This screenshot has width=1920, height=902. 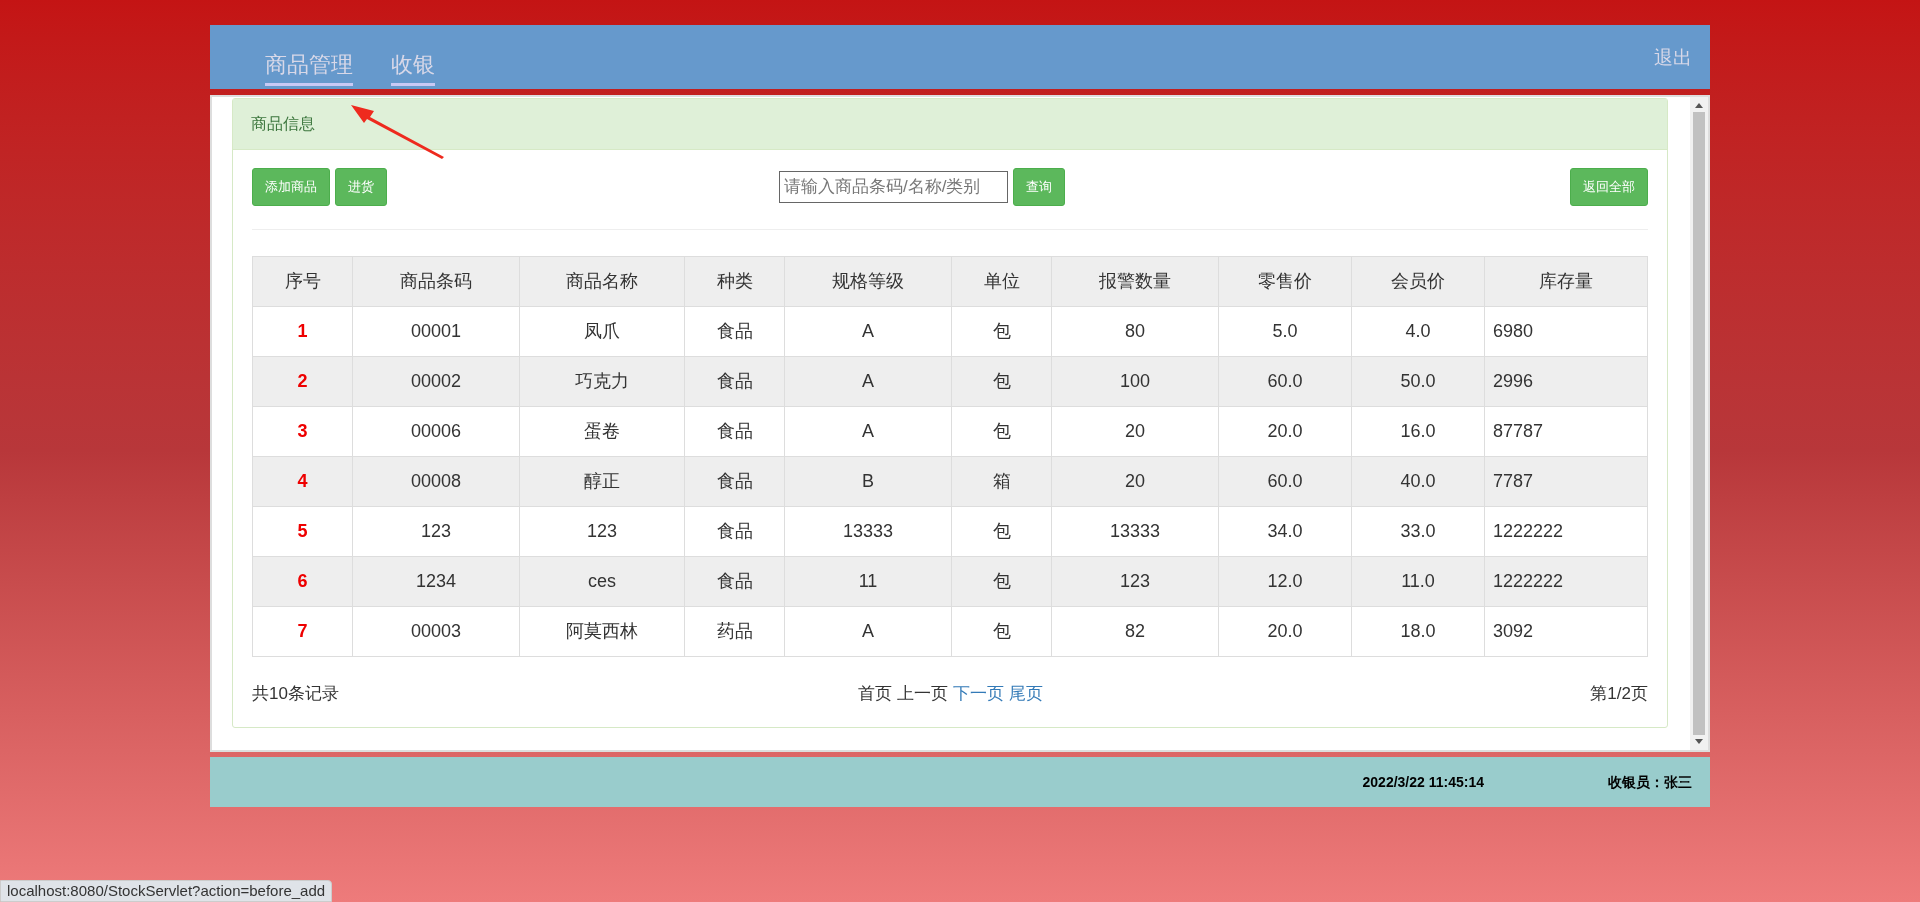 I want to click on datetime: 2022/3/22 11:45:14, so click(x=1423, y=782).